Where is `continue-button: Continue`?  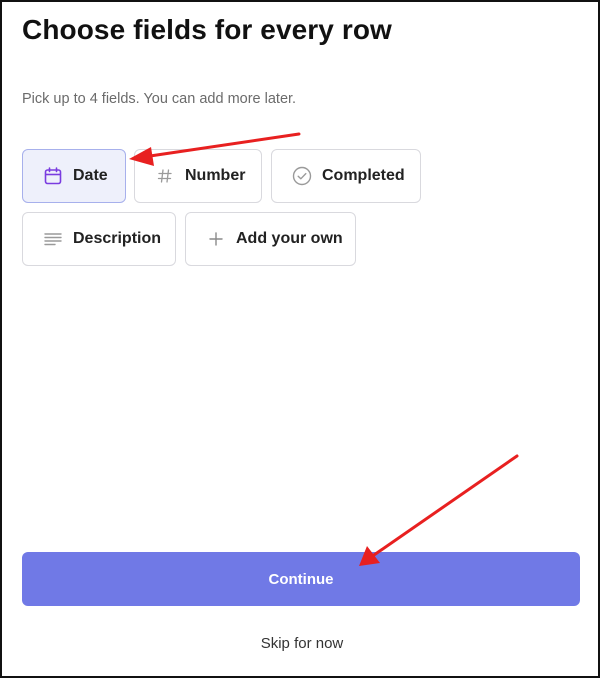 continue-button: Continue is located at coordinates (301, 579).